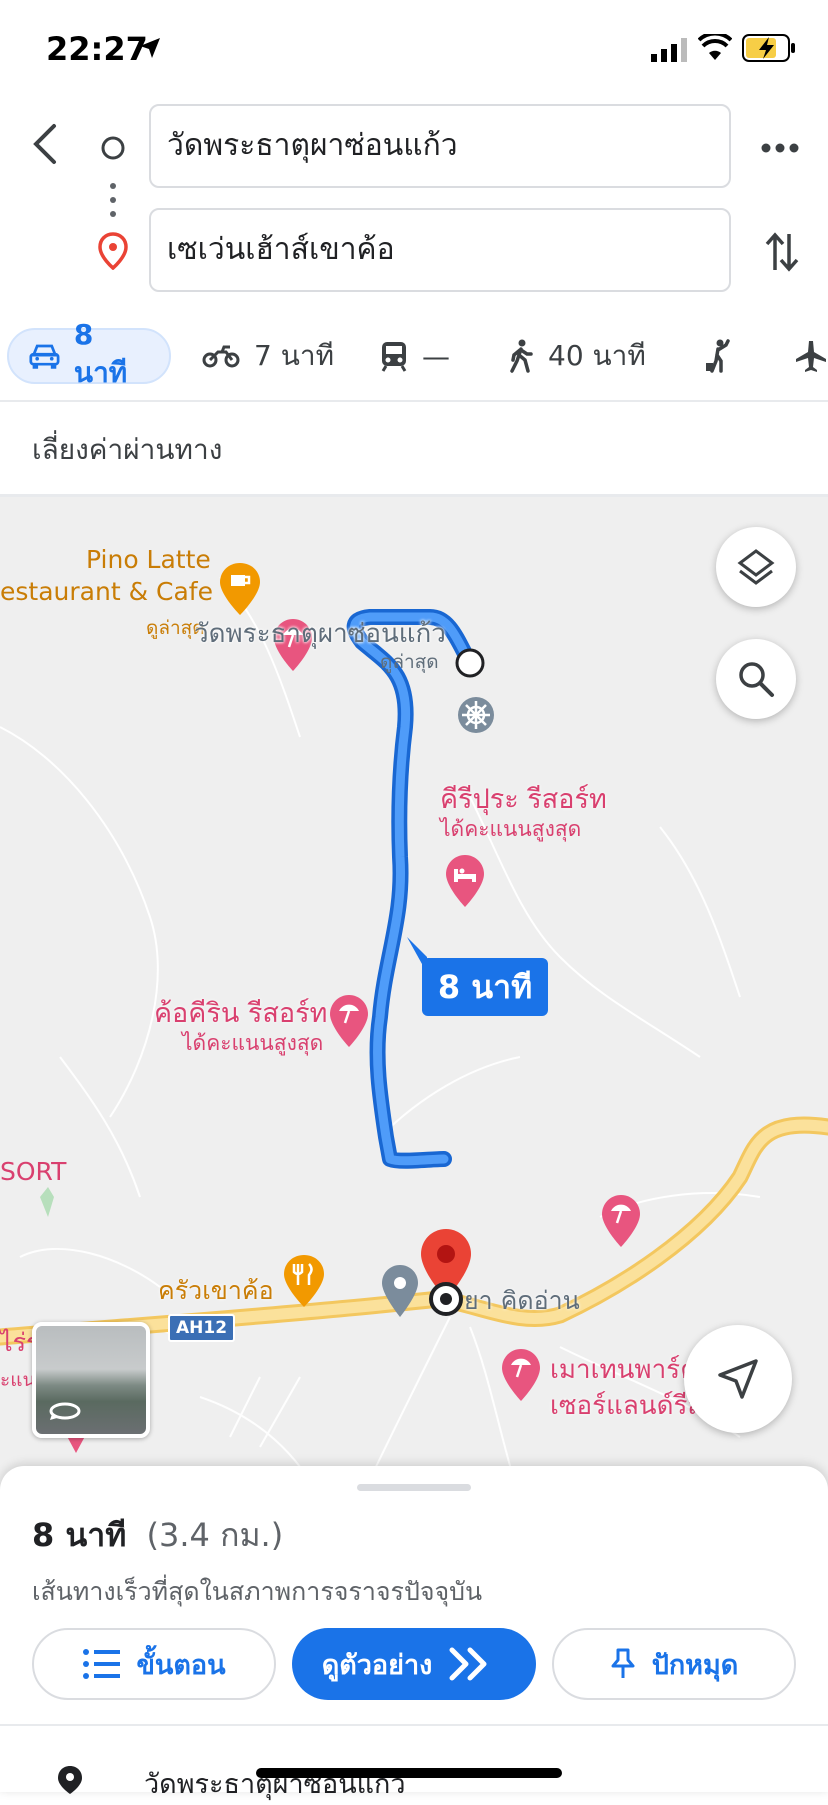 The width and height of the screenshot is (828, 1805). What do you see at coordinates (414, 45) in the screenshot?
I see `status-bar: 22:27` at bounding box center [414, 45].